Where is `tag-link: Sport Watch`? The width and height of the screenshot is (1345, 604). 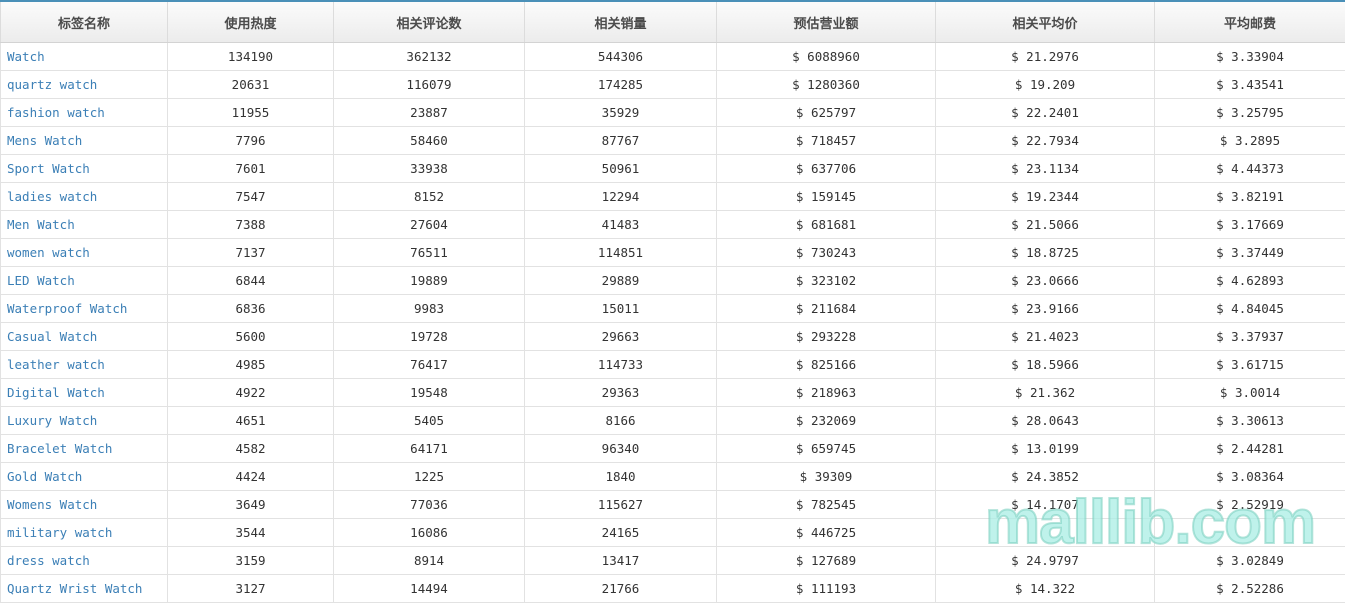 tag-link: Sport Watch is located at coordinates (48, 168).